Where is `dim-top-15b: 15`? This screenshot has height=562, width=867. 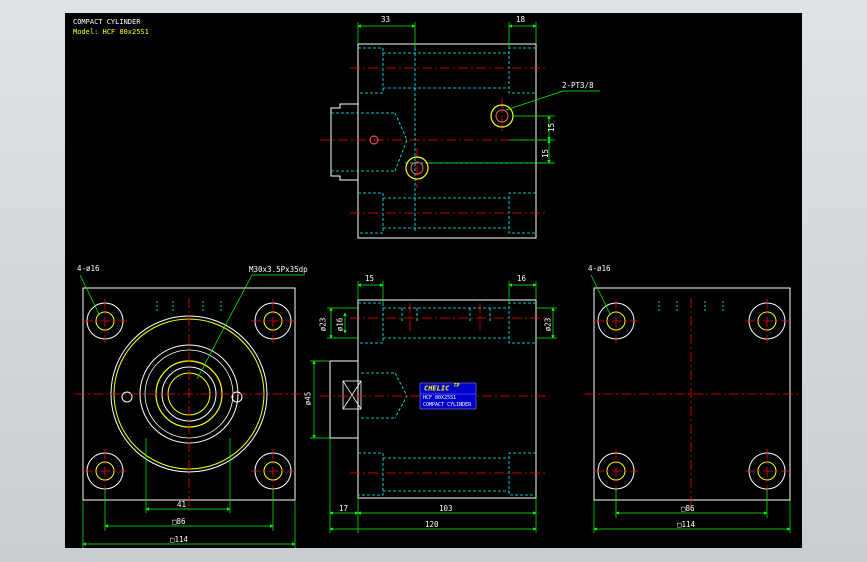 dim-top-15b: 15 is located at coordinates (546, 153).